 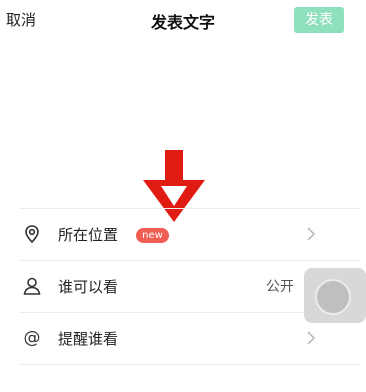 I want to click on assistive-touch-button, so click(x=335, y=295).